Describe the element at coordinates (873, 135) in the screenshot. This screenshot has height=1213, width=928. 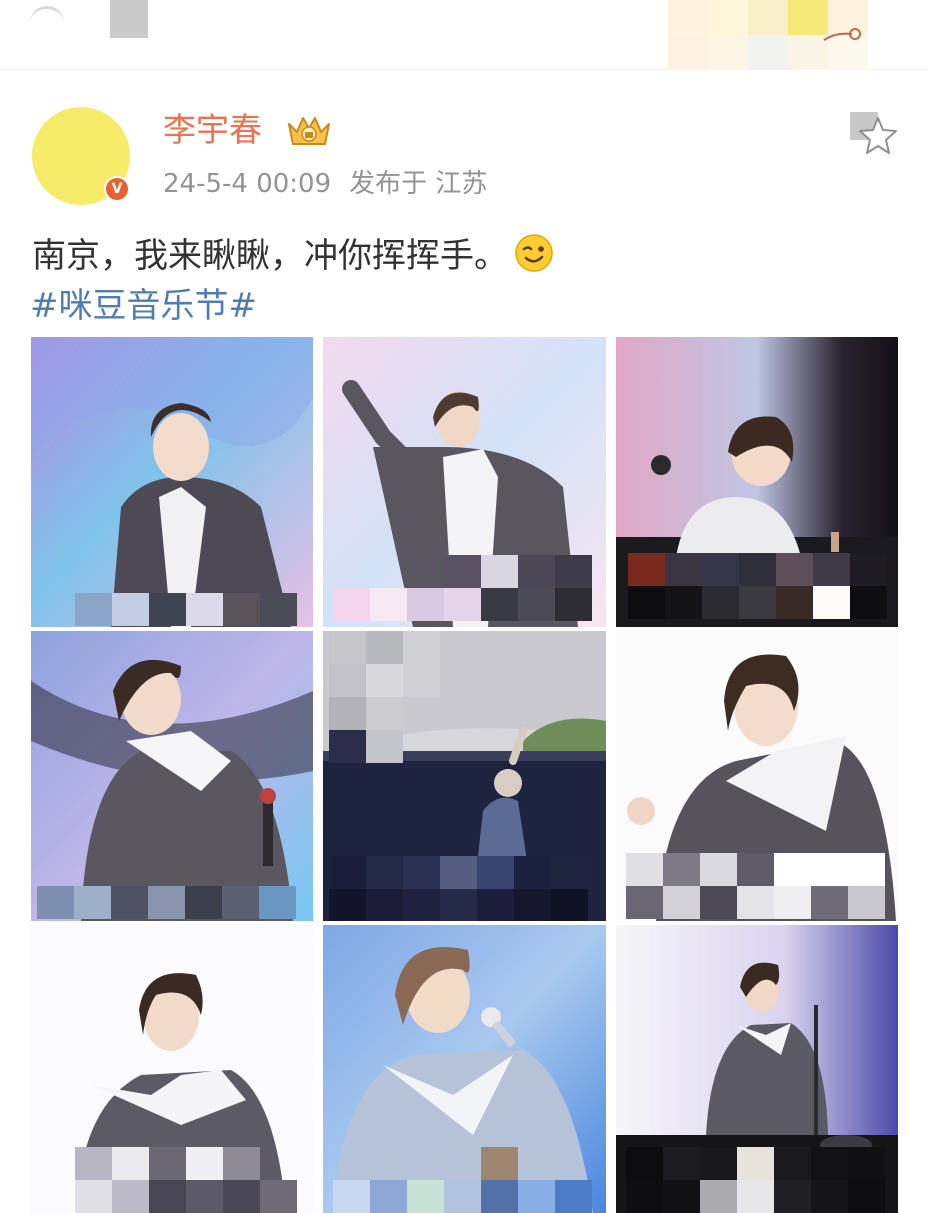
I see `star-icon` at that location.